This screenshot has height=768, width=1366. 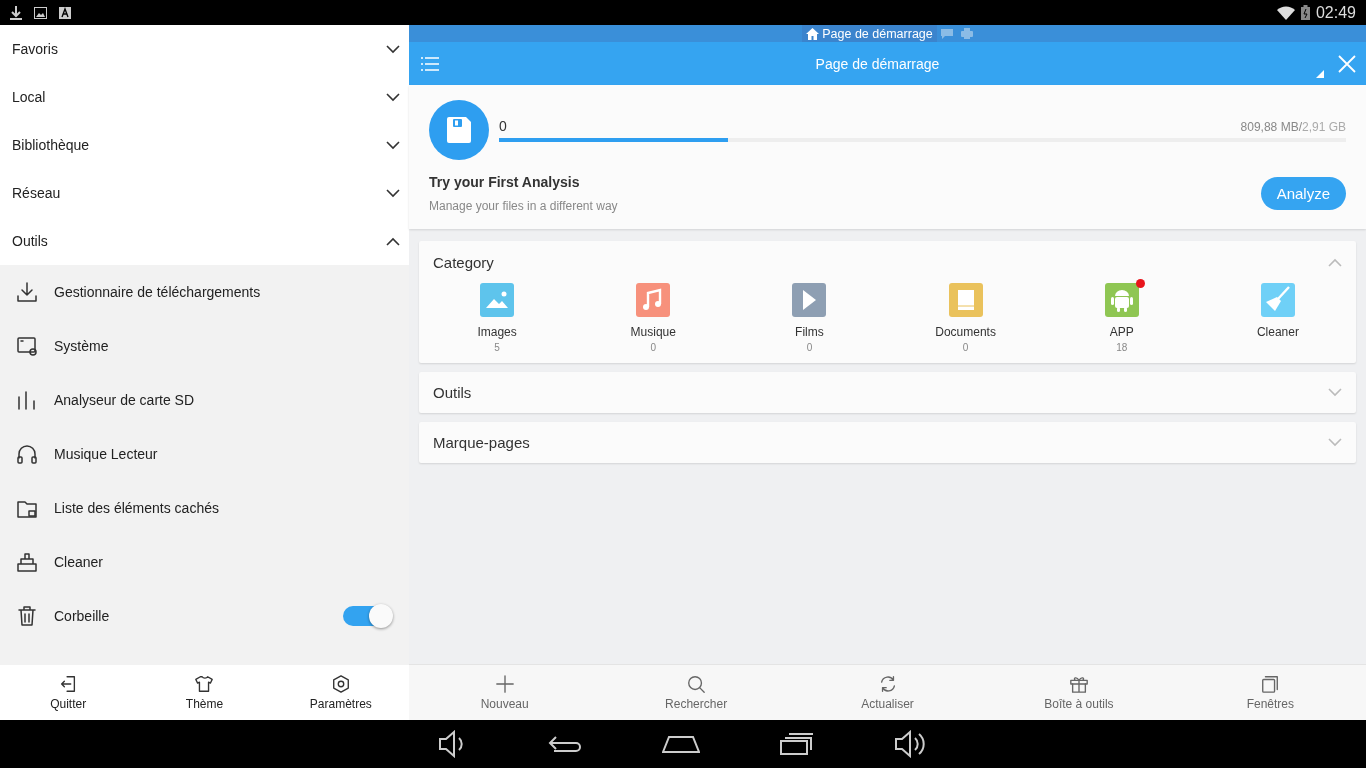 What do you see at coordinates (809, 318) in the screenshot?
I see `category-item: Films 0` at bounding box center [809, 318].